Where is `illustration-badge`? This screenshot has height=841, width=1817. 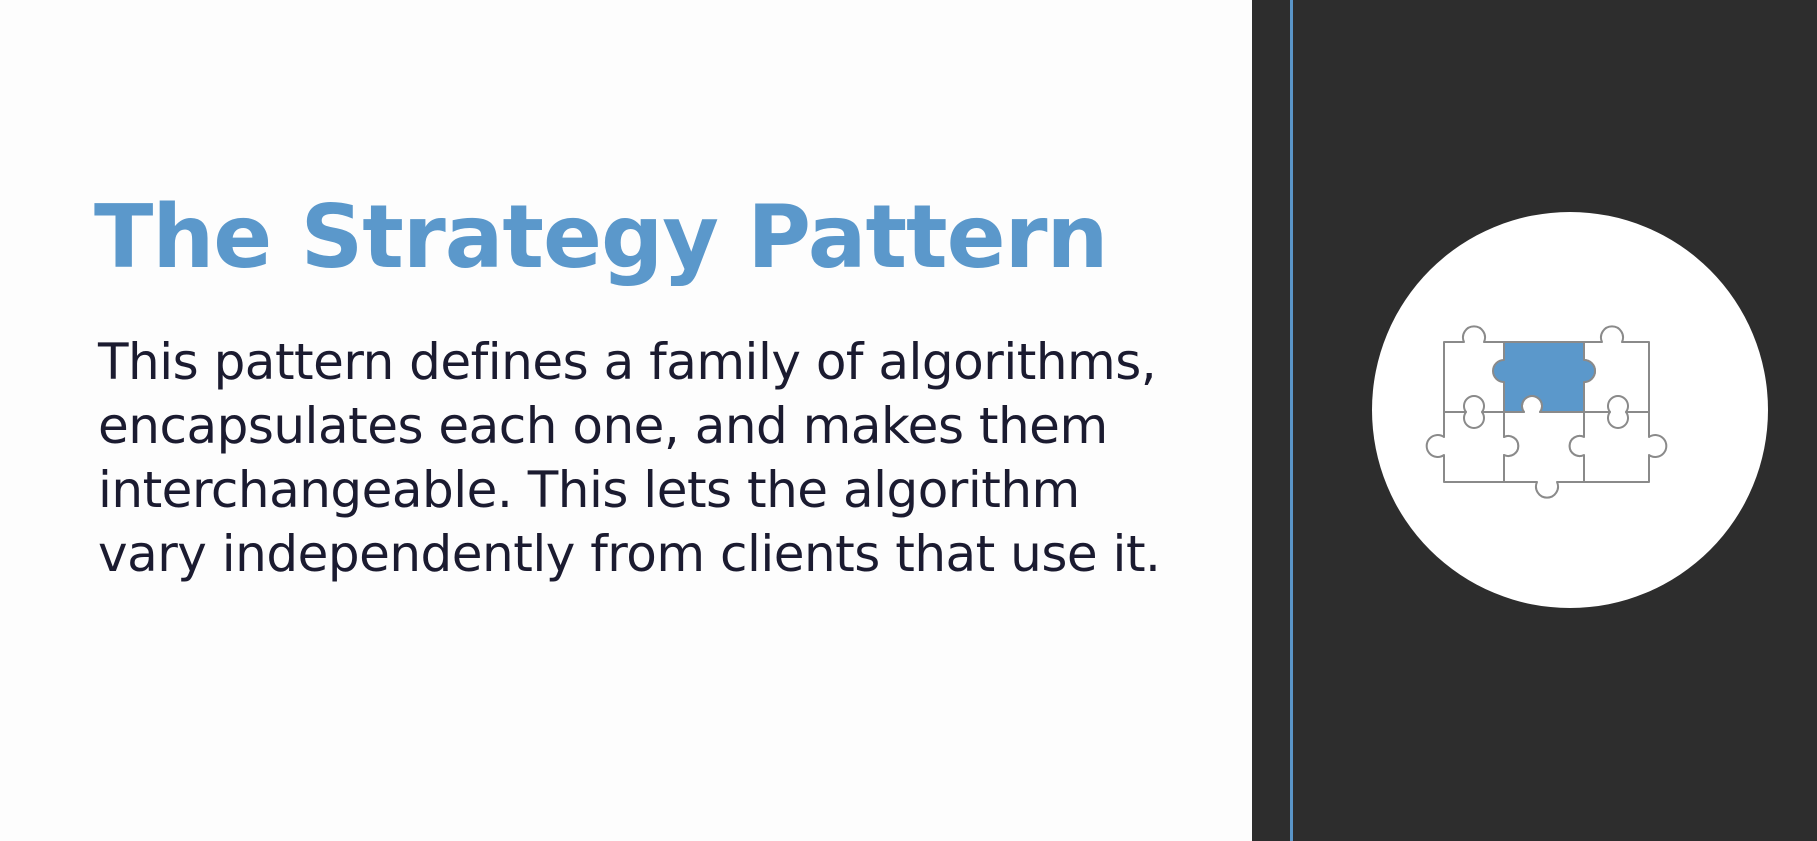
illustration-badge is located at coordinates (1570, 410).